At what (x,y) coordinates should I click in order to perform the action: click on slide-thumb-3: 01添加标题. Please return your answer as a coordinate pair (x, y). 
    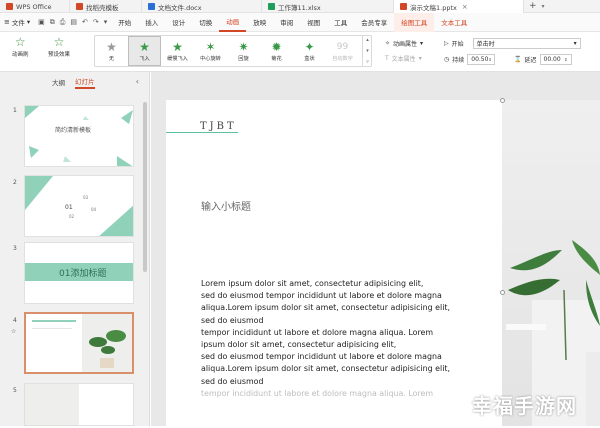
    Looking at the image, I should click on (79, 273).